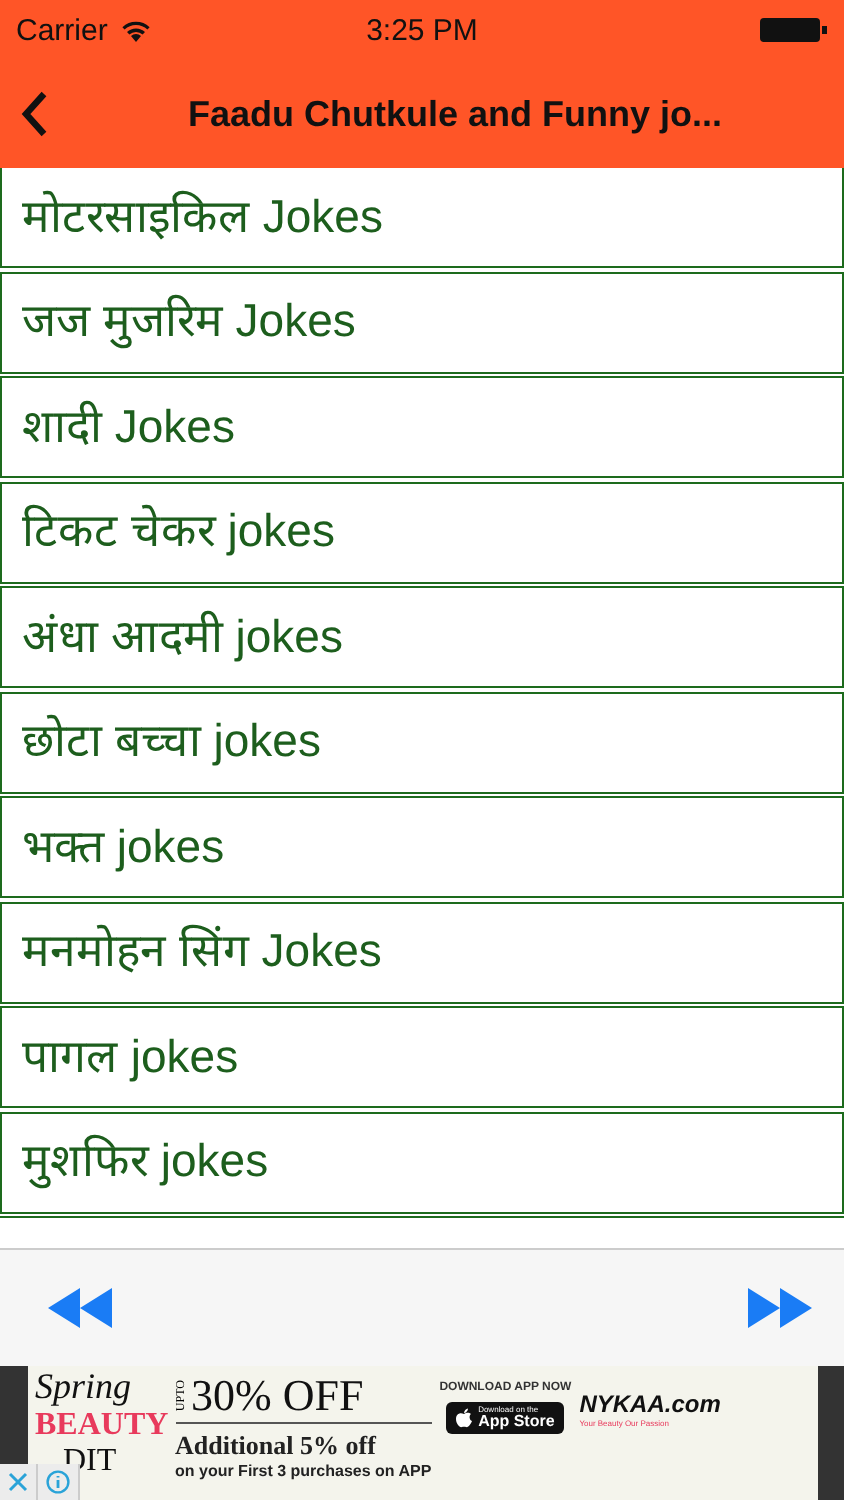  What do you see at coordinates (780, 1308) in the screenshot?
I see `fast-forward-icon` at bounding box center [780, 1308].